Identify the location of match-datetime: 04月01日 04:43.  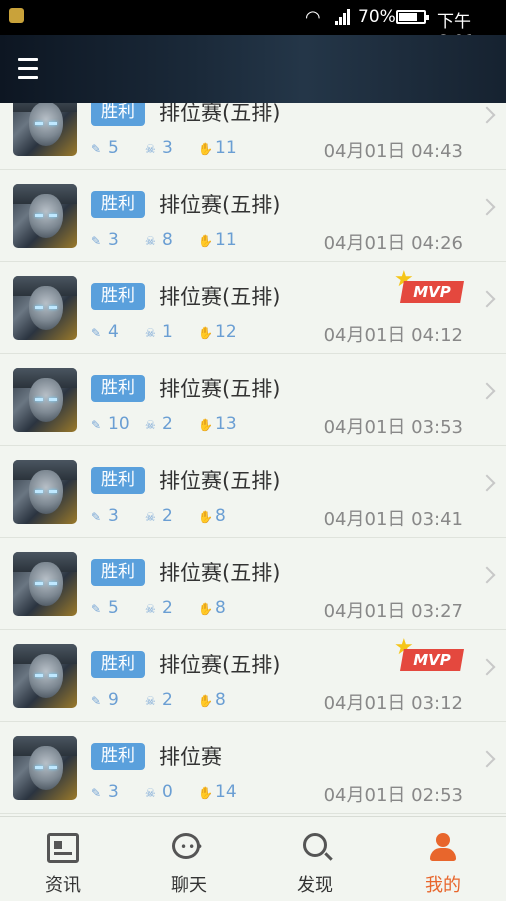
(393, 151).